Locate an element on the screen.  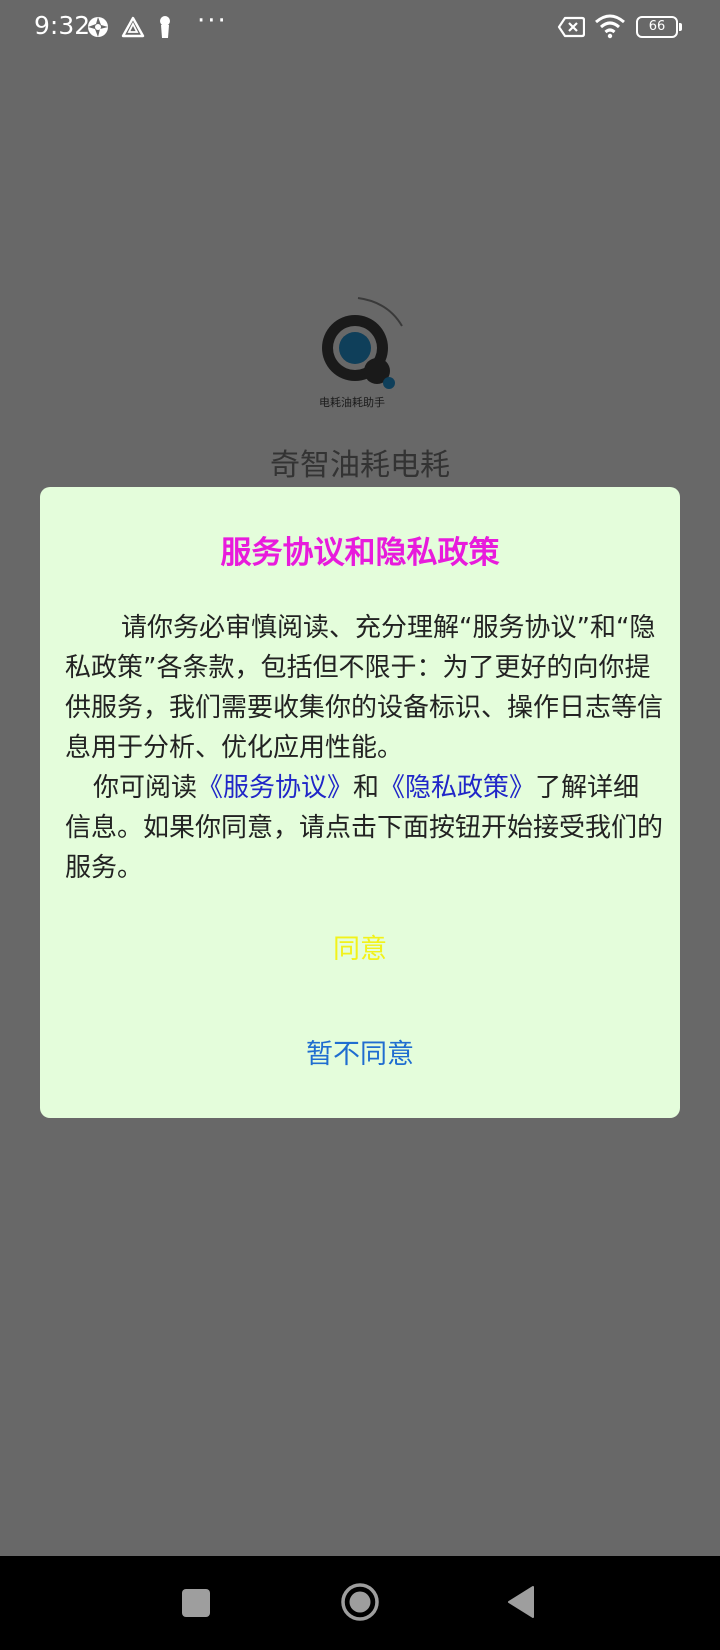
wifi-icon is located at coordinates (610, 26).